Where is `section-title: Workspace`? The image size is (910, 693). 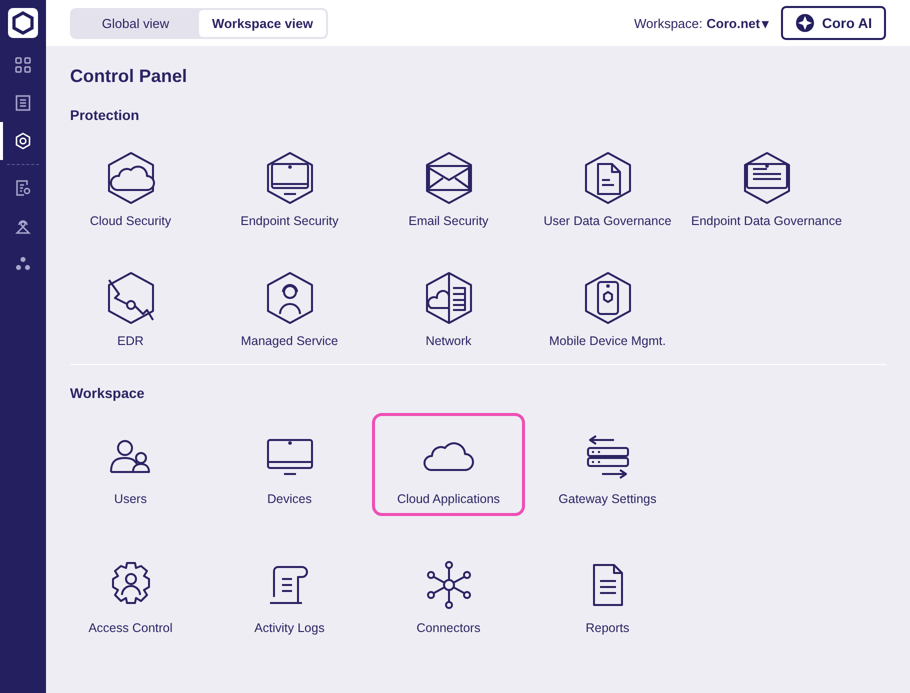
section-title: Workspace is located at coordinates (108, 393).